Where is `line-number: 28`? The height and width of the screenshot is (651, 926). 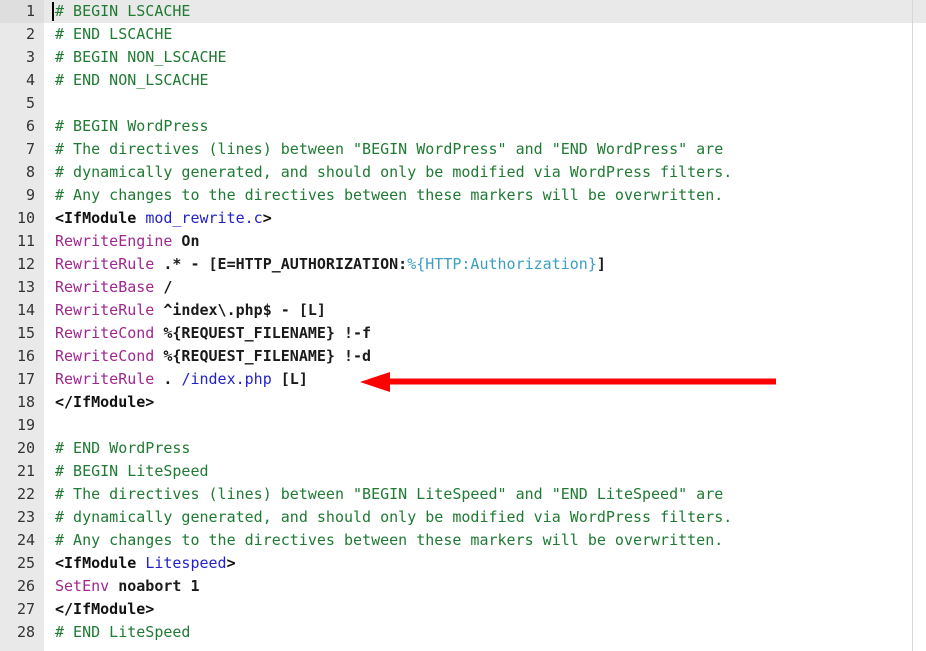 line-number: 28 is located at coordinates (25, 632).